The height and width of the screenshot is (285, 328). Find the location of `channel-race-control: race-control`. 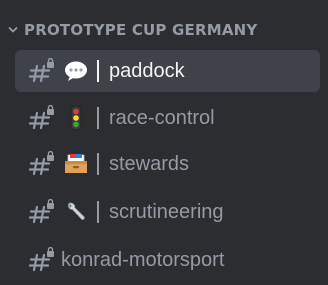

channel-race-control: race-control is located at coordinates (167, 118).